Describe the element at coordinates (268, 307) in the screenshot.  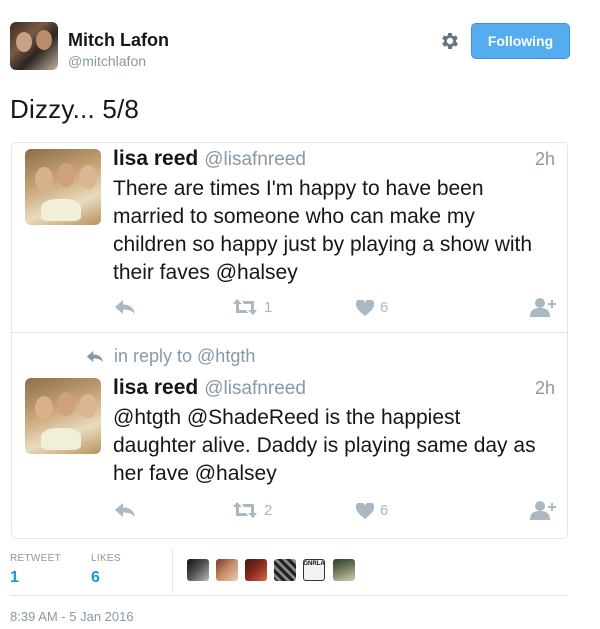
I see `retweet-count: 1` at that location.